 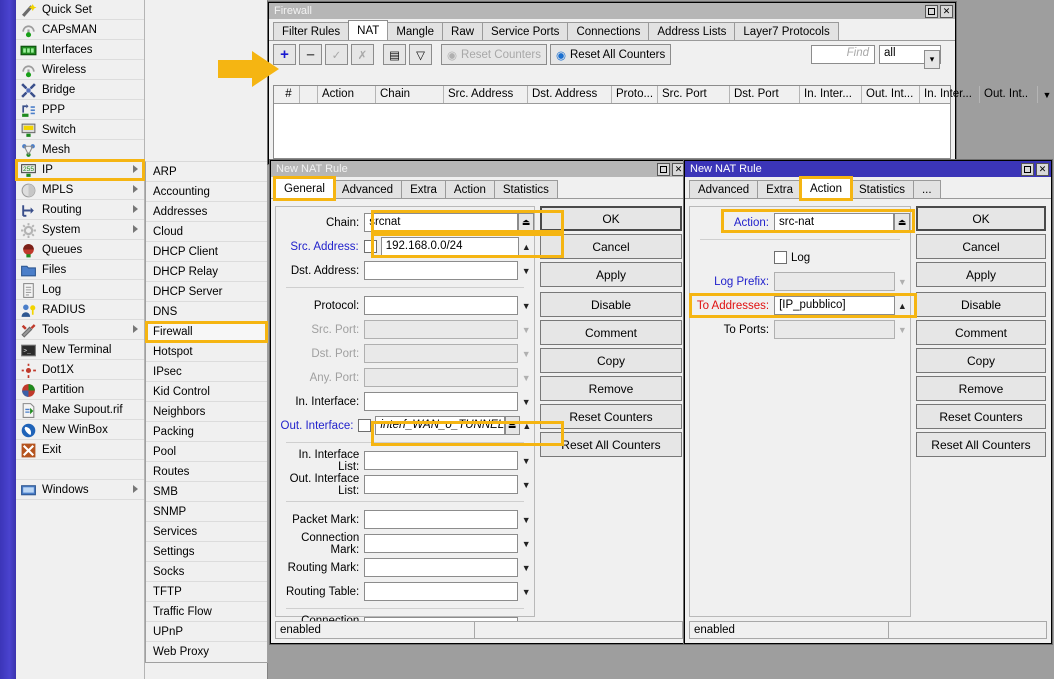 What do you see at coordinates (368, 30) in the screenshot?
I see `tab-nat: NAT` at bounding box center [368, 30].